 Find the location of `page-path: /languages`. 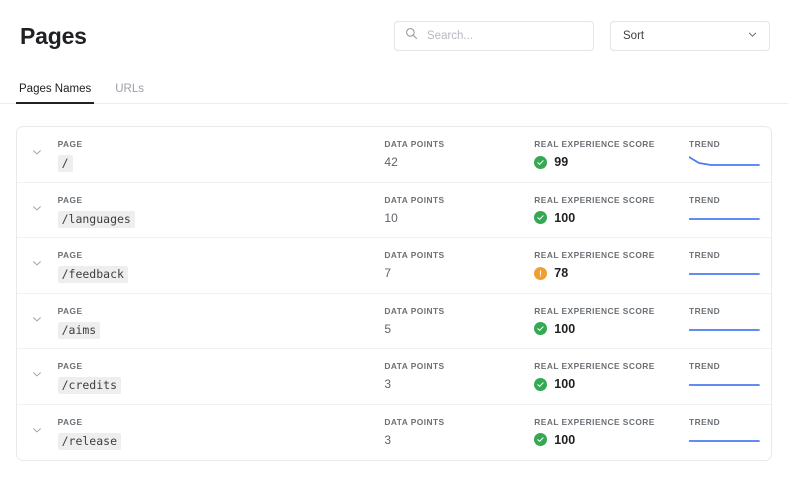

page-path: /languages is located at coordinates (96, 219).